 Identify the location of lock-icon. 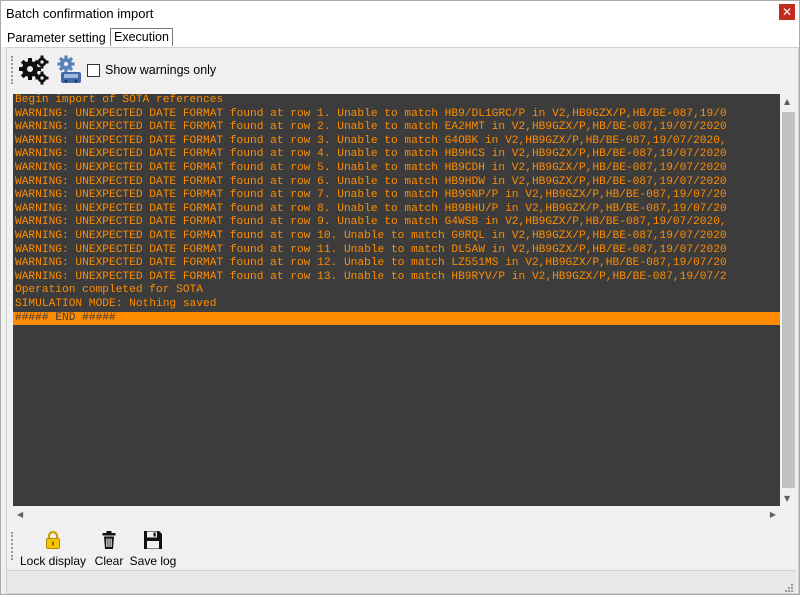
(53, 542).